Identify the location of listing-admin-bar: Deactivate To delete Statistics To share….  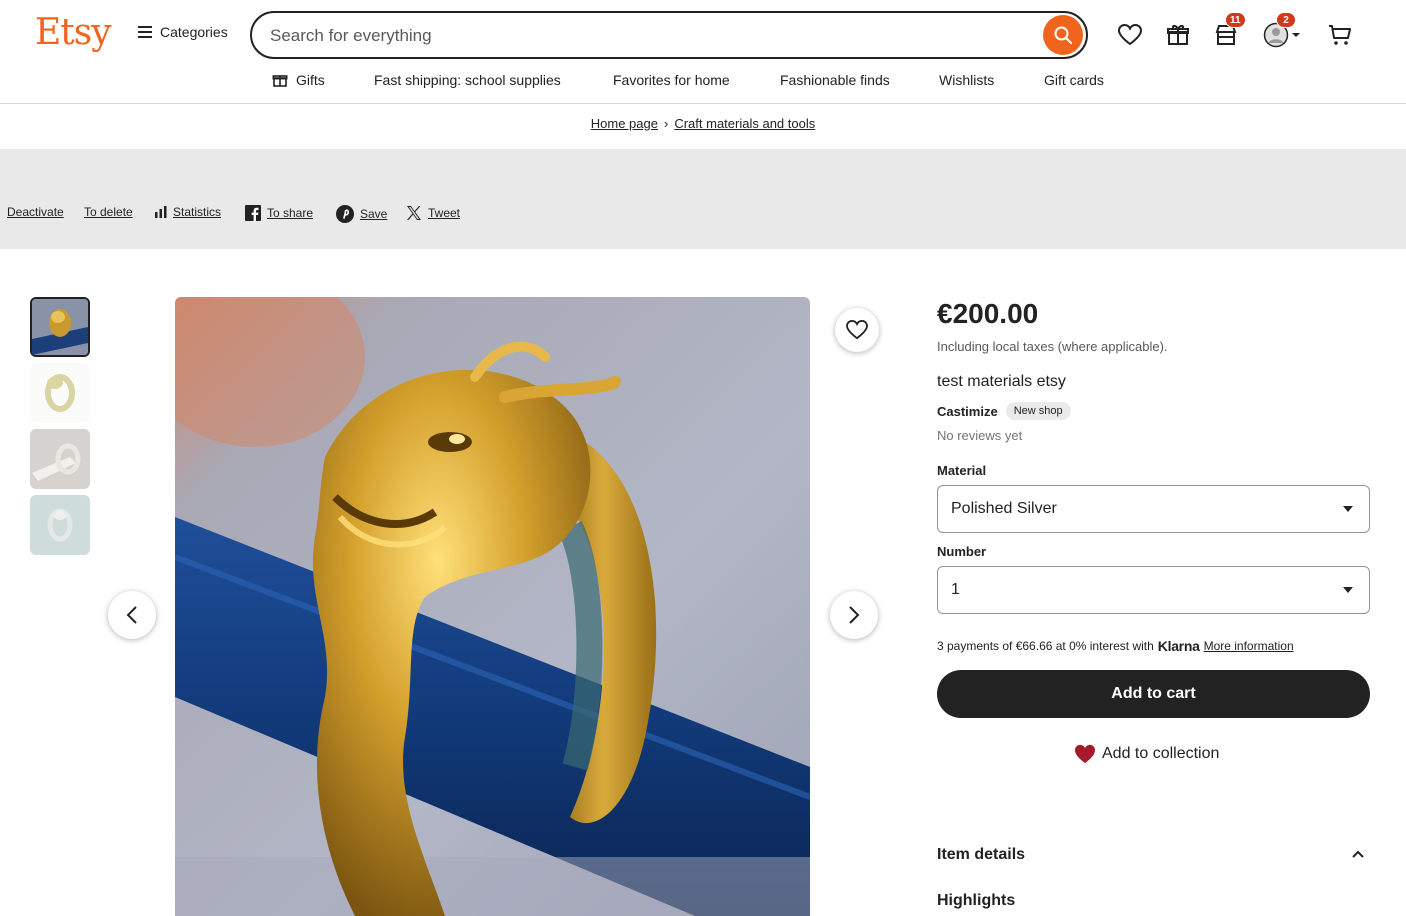
(703, 199).